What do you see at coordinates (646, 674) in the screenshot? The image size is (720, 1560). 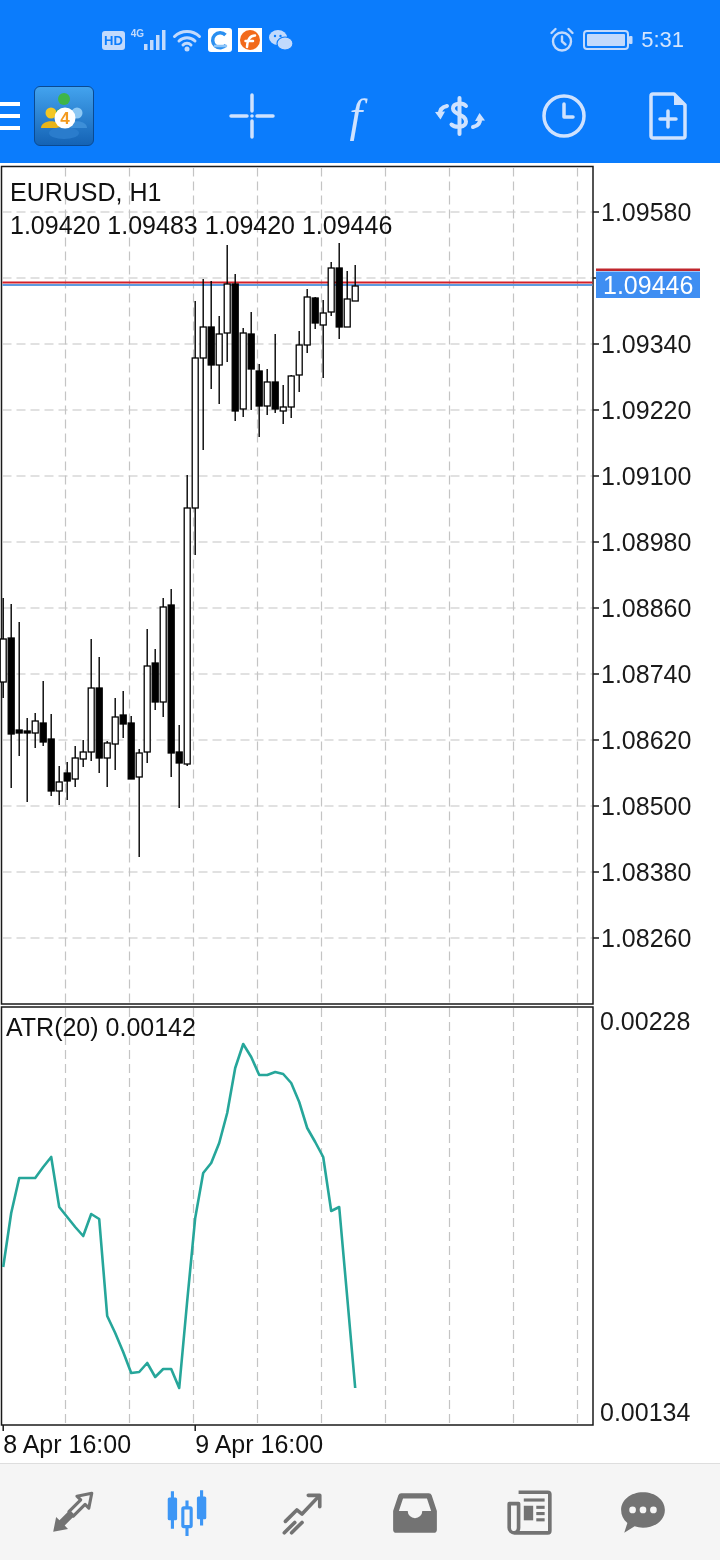 I see `price-label: 1.08740` at bounding box center [646, 674].